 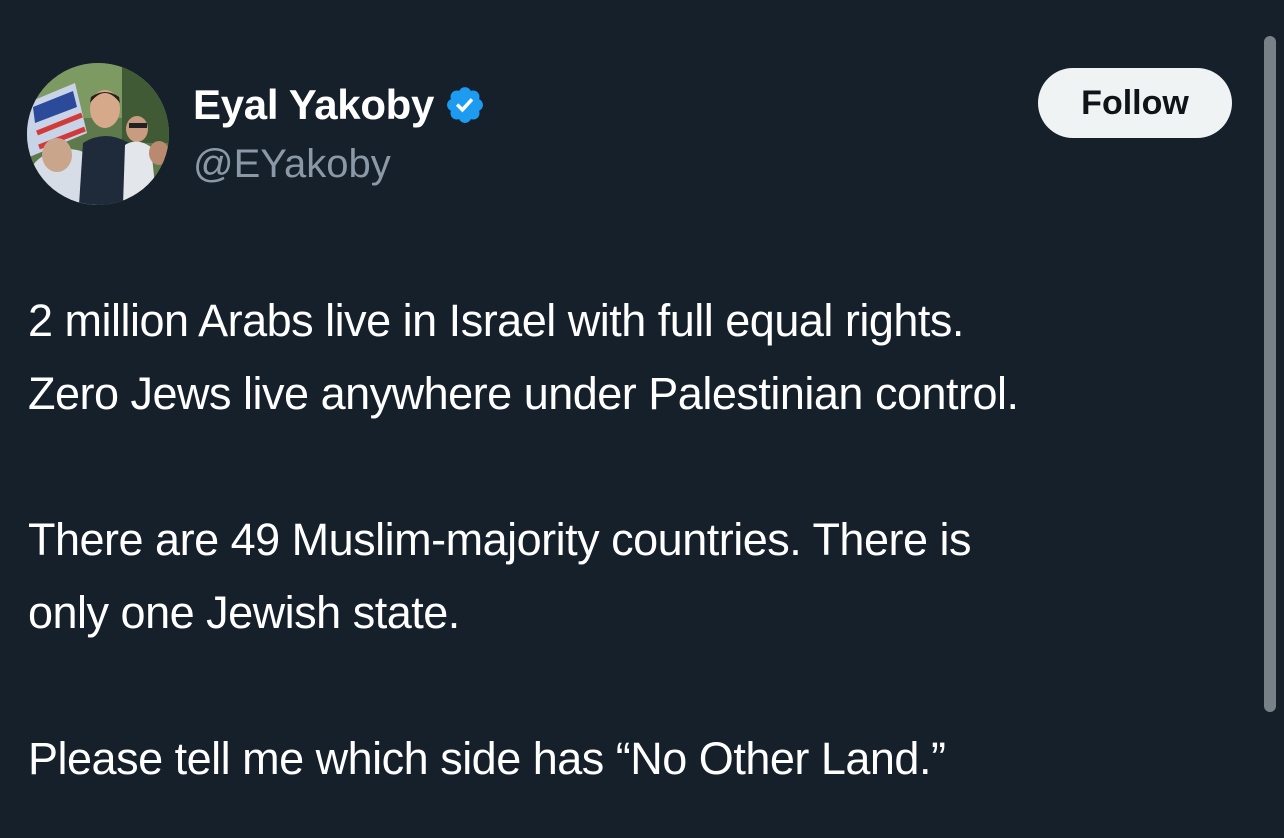 What do you see at coordinates (1135, 103) in the screenshot?
I see `follow-button: Follow` at bounding box center [1135, 103].